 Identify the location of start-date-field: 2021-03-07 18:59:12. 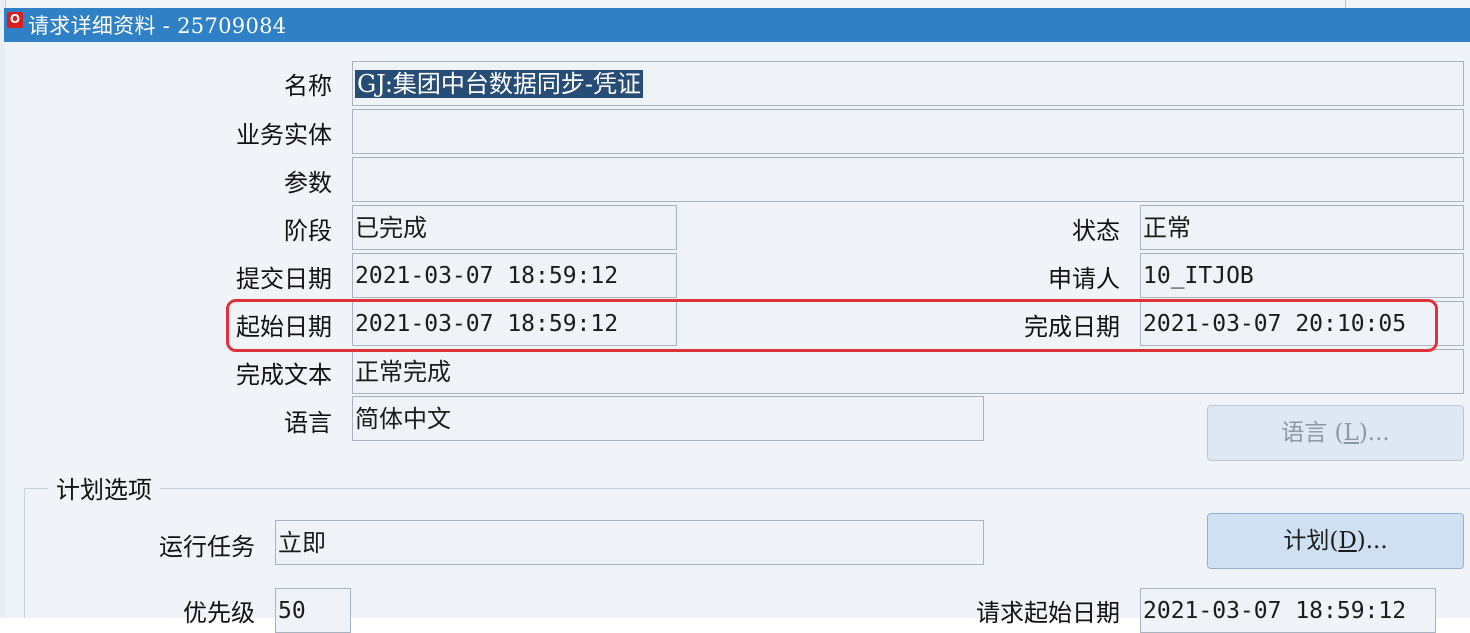
(514, 323).